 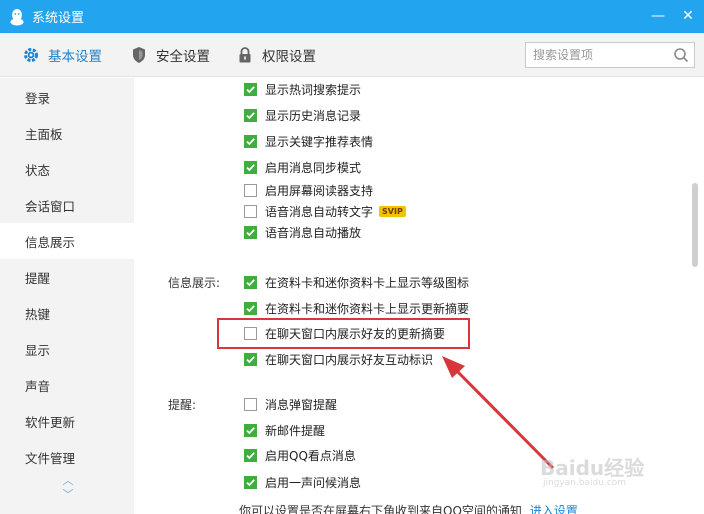 What do you see at coordinates (592, 468) in the screenshot?
I see `baidu-watermark: Baidu经验` at bounding box center [592, 468].